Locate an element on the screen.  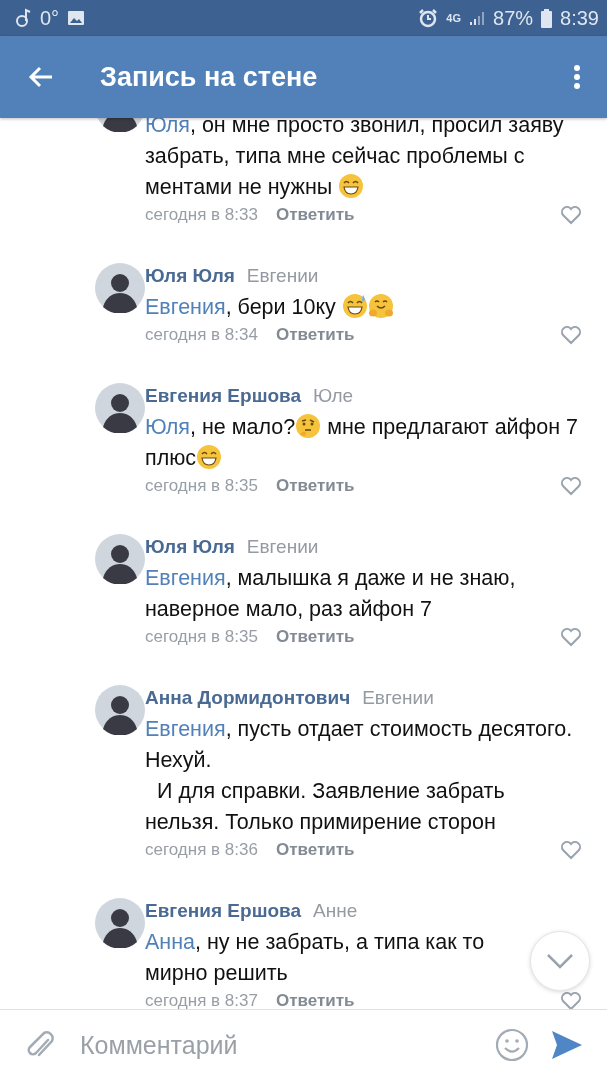
send-icon is located at coordinates (567, 1045).